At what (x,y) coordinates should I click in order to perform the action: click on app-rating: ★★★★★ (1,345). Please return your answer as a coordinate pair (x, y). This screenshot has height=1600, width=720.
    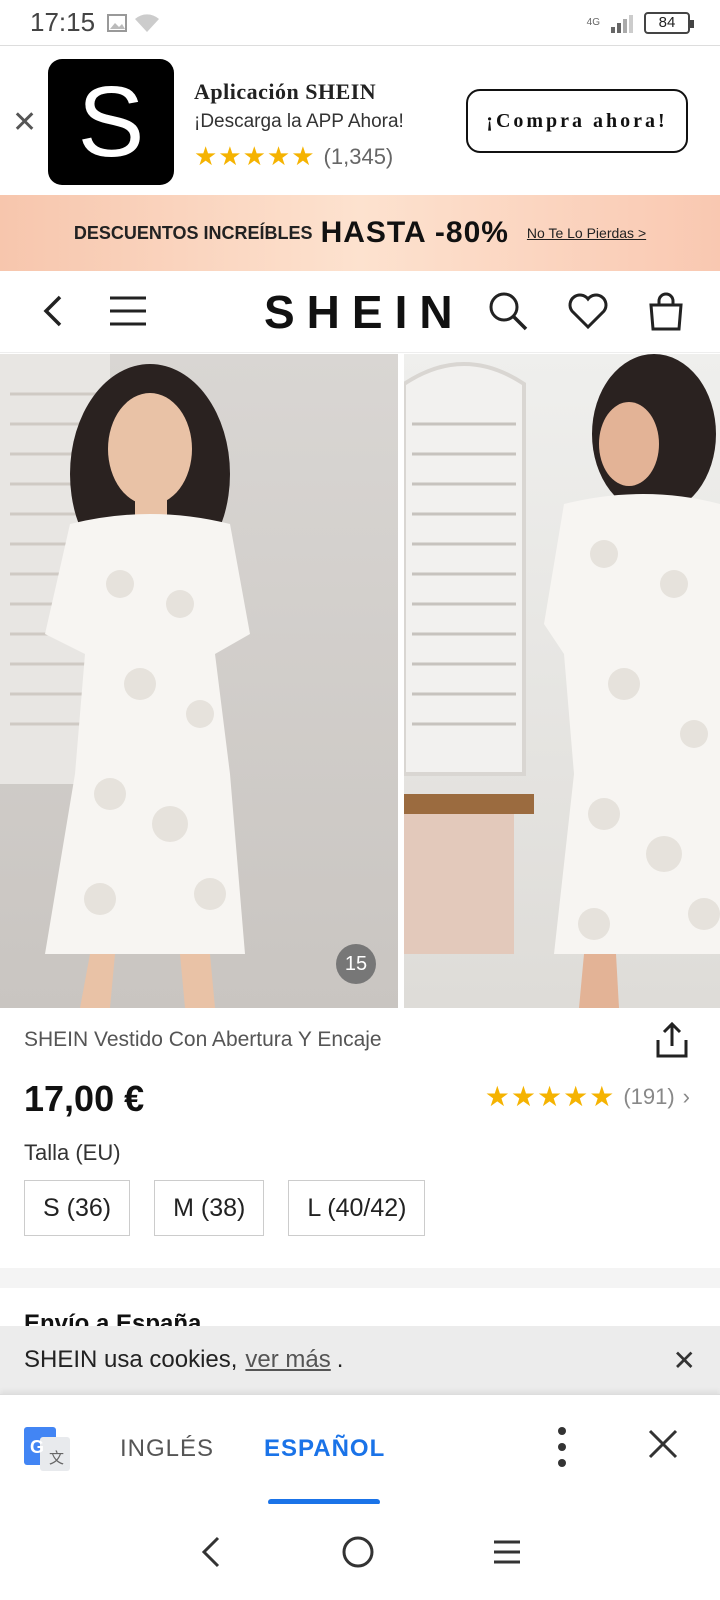
    Looking at the image, I should click on (299, 156).